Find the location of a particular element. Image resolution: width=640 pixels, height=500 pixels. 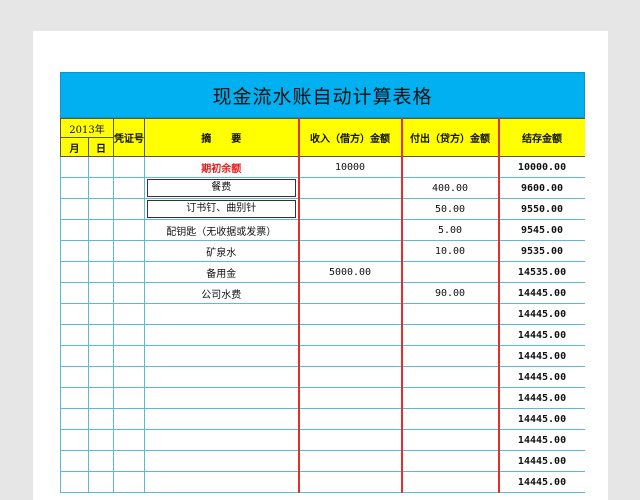

header-income: 收入（借方）金额 is located at coordinates (350, 137).